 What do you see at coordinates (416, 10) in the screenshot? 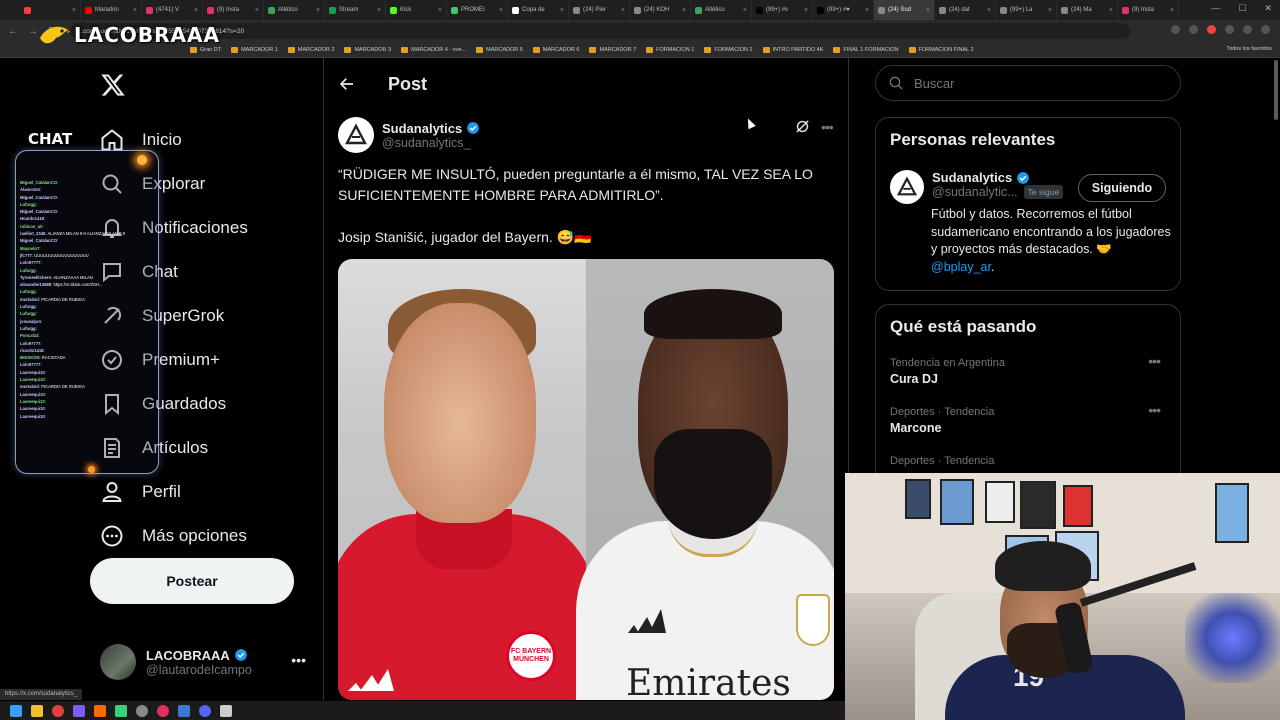
I see `browser-tab: Kick ×` at bounding box center [416, 10].